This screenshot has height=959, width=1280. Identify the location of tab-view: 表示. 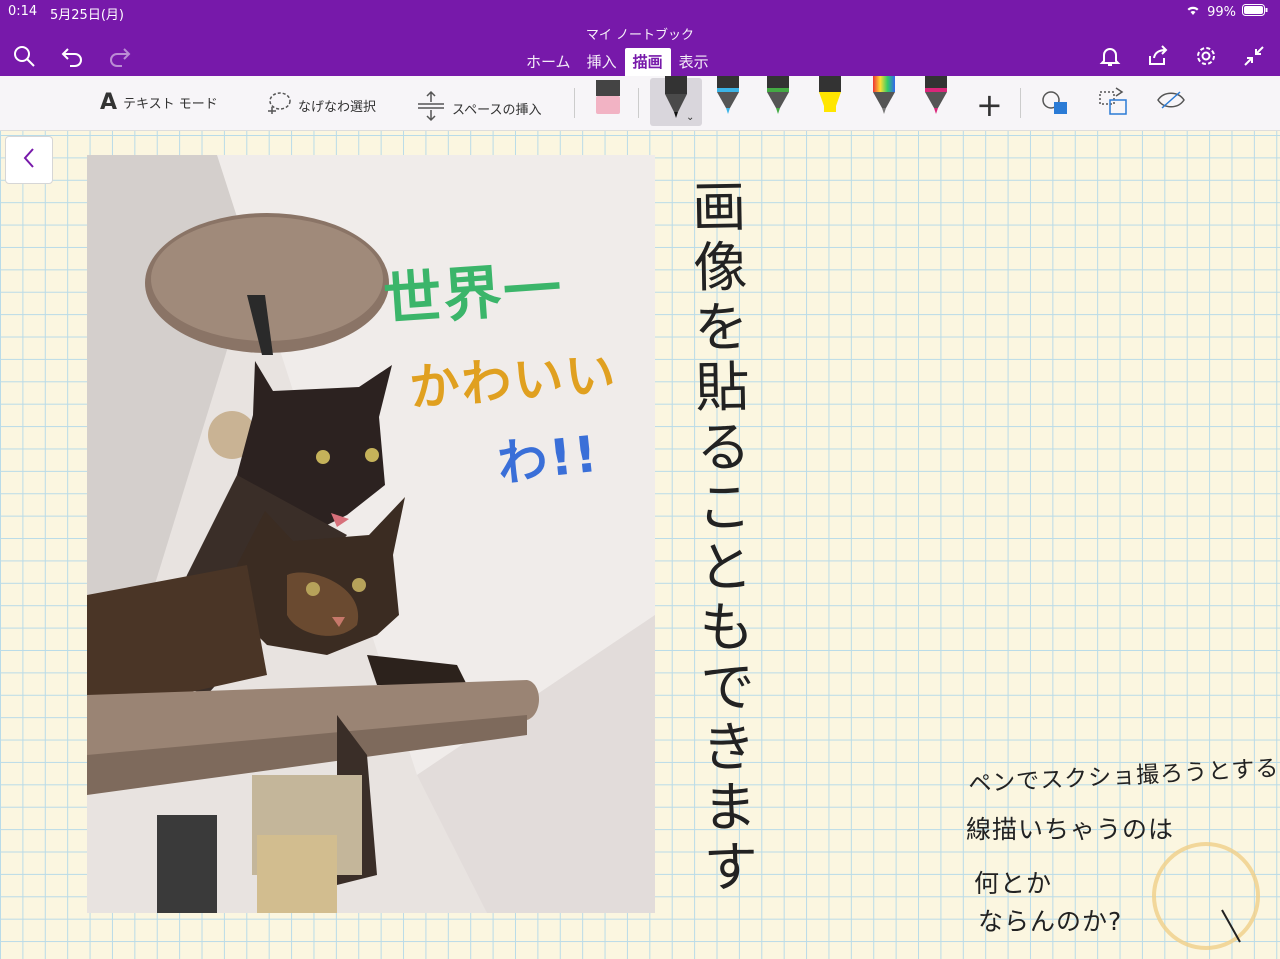
(694, 63).